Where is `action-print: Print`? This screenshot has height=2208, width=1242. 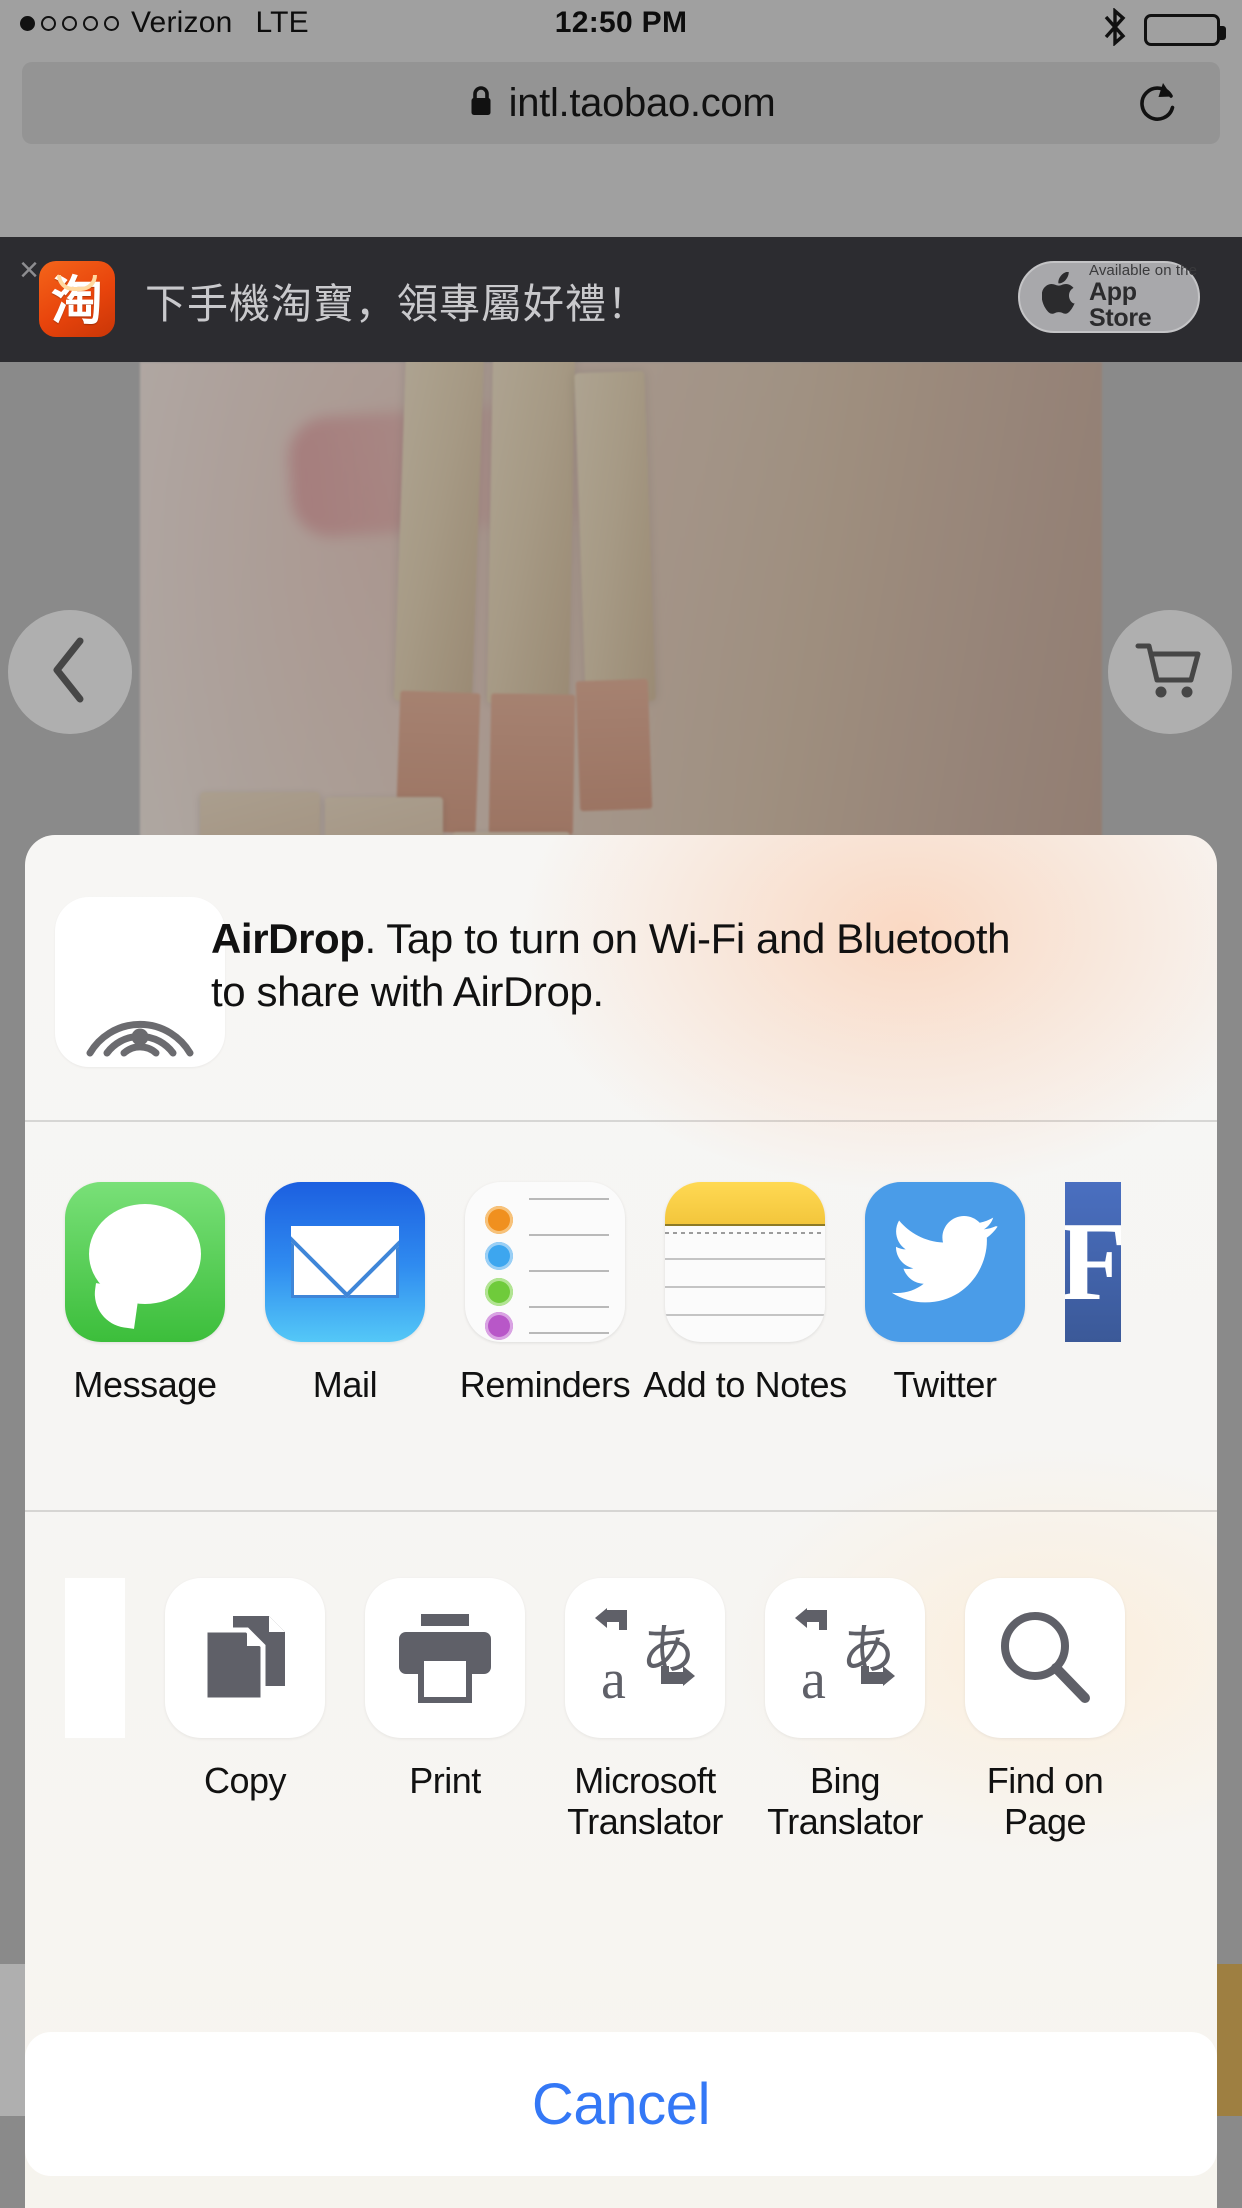
action-print: Print is located at coordinates (445, 1689).